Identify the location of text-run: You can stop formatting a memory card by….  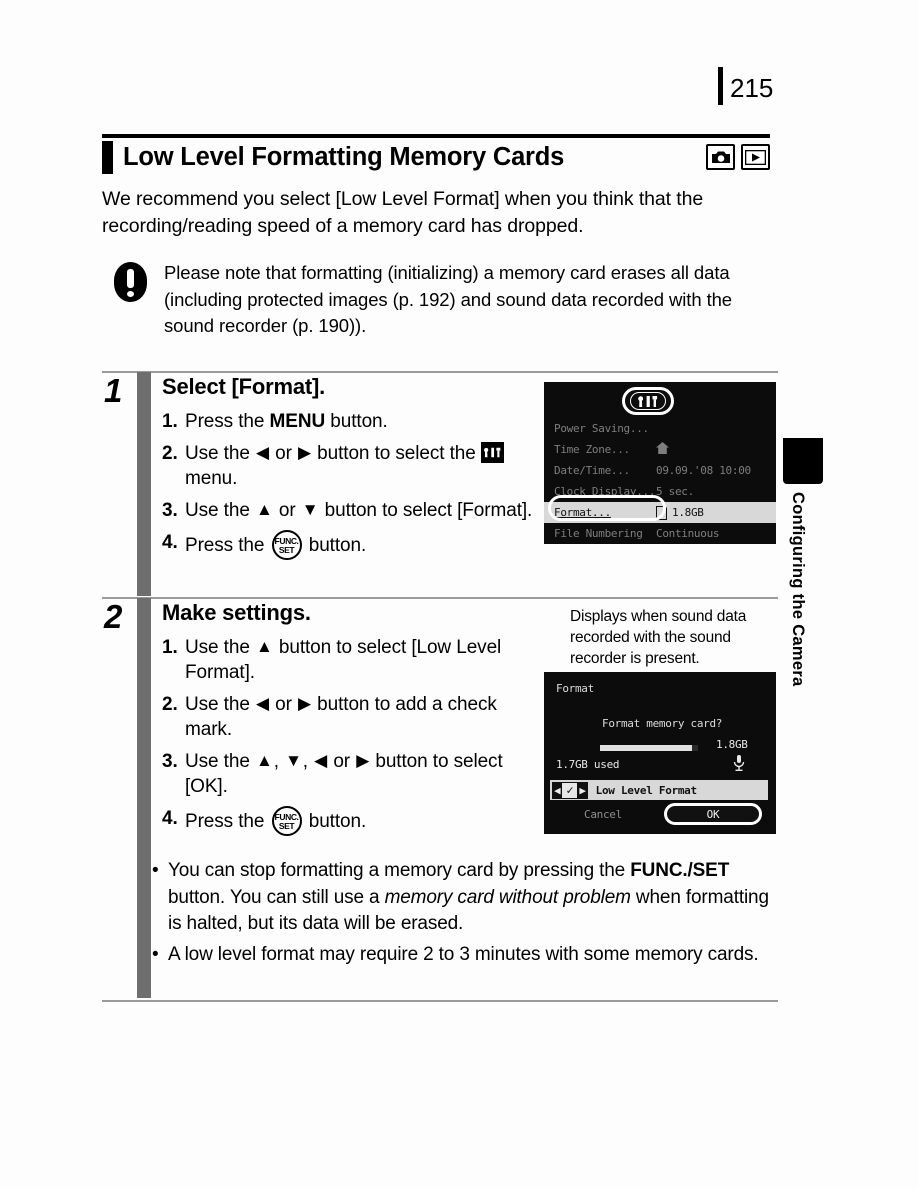
(399, 870).